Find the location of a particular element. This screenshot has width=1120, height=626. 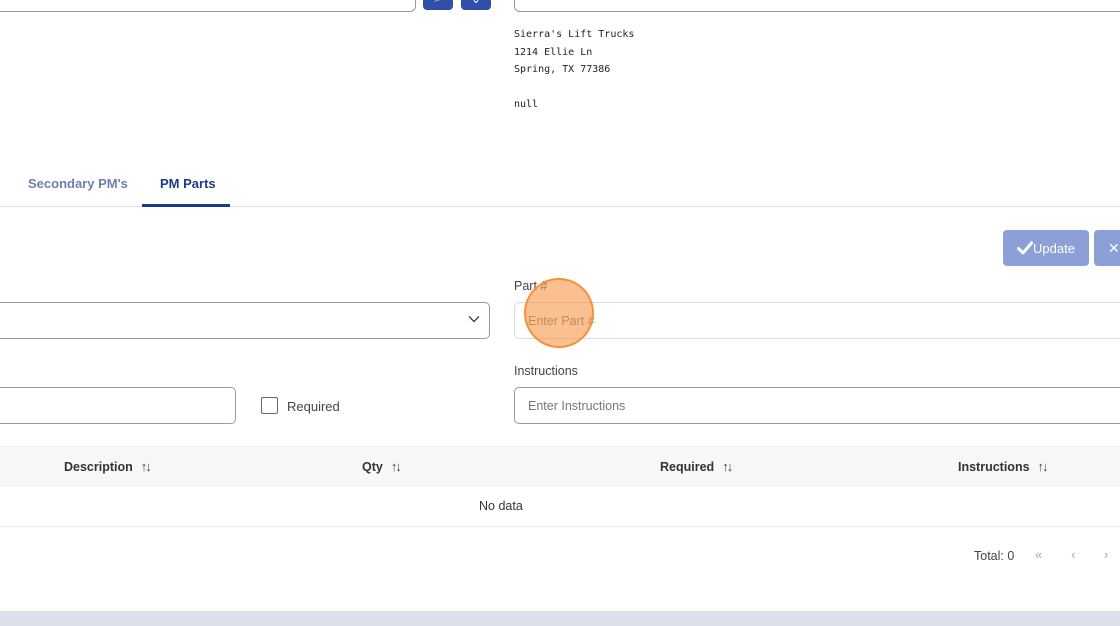

address-line-2: 1214 Ellie Ln is located at coordinates (553, 52).